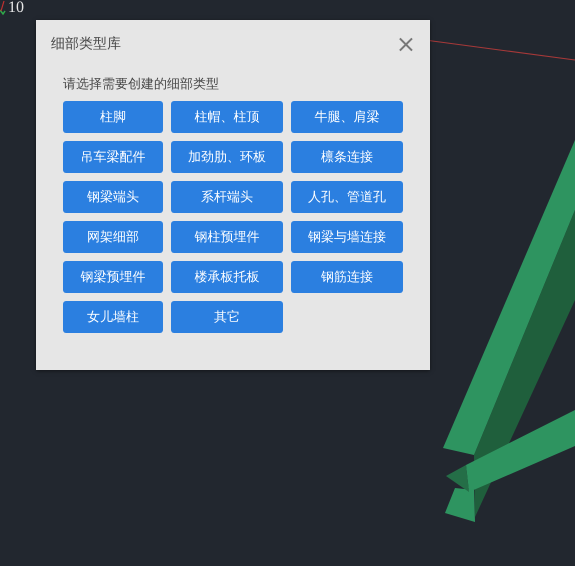 The height and width of the screenshot is (566, 575). What do you see at coordinates (347, 157) in the screenshot?
I see `detail-type-button: 檩条连接` at bounding box center [347, 157].